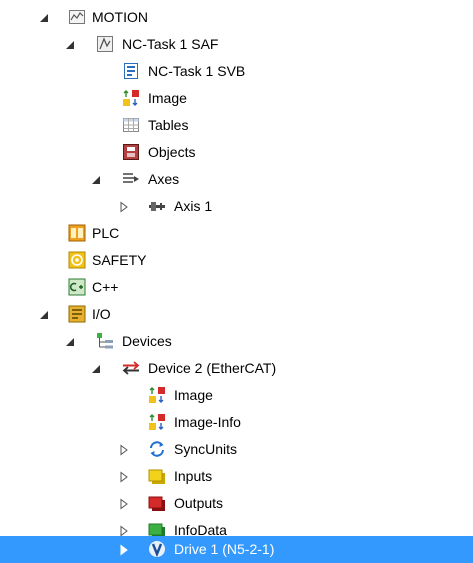 Image resolution: width=473 pixels, height=563 pixels. Describe the element at coordinates (77, 17) in the screenshot. I see `motion-icon` at that location.